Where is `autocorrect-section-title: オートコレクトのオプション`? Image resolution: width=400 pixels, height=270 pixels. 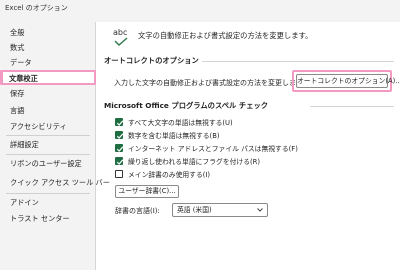 autocorrect-section-title: オートコレクトのオプション is located at coordinates (151, 60).